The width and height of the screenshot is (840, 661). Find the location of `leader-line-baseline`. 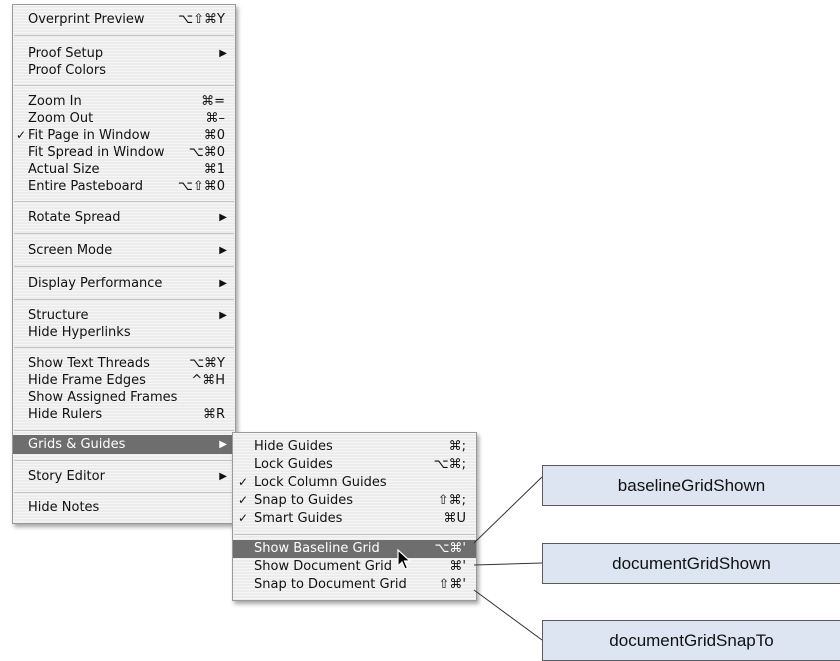

leader-line-baseline is located at coordinates (508, 510).